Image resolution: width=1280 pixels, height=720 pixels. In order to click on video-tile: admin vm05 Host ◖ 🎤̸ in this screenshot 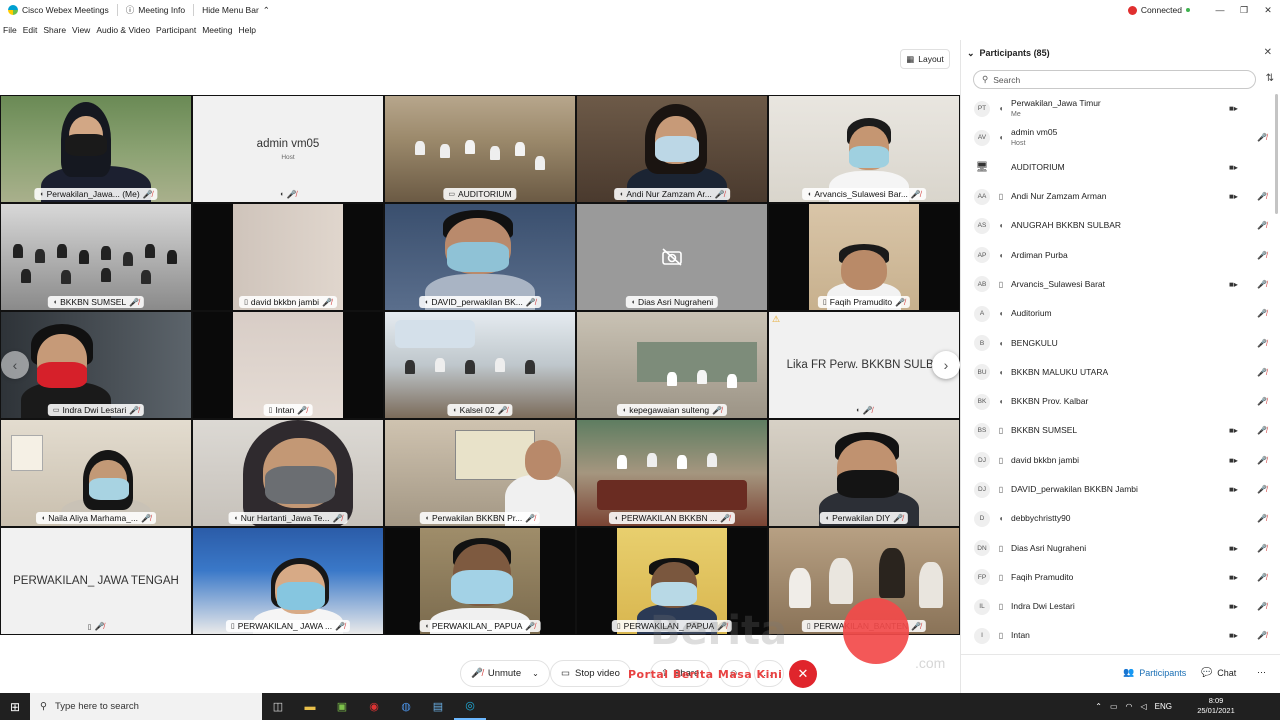, I will do `click(288, 149)`.